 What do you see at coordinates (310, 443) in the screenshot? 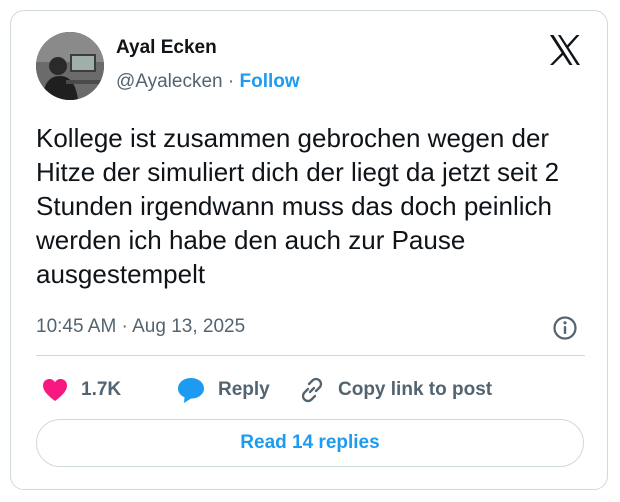
I see `read-replies-button: Read 14 replies` at bounding box center [310, 443].